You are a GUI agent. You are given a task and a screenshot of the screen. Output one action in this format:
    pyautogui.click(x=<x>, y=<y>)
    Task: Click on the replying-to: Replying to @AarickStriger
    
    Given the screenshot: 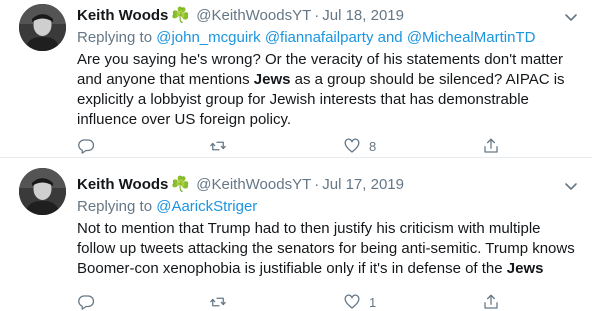 What is the action you would take?
    pyautogui.click(x=167, y=207)
    